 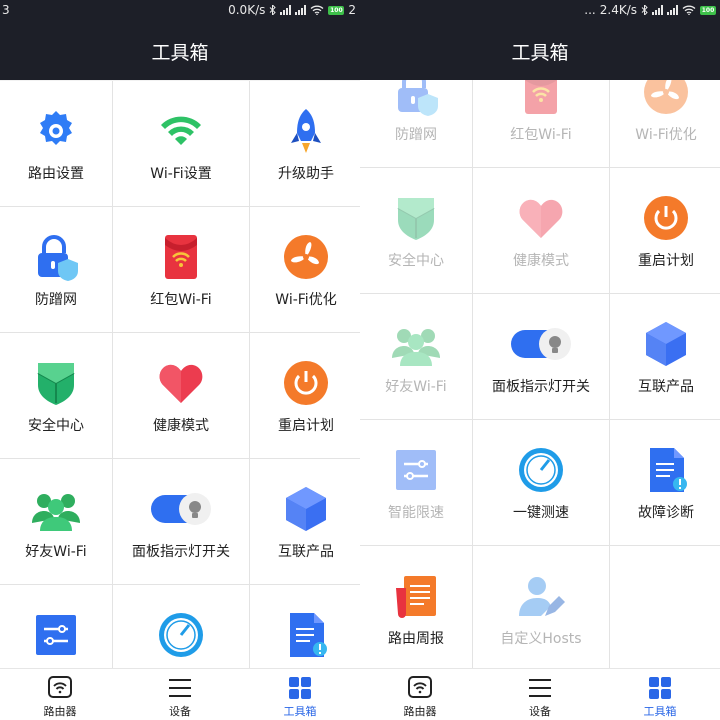 I want to click on wifi-icon, so click(x=181, y=131).